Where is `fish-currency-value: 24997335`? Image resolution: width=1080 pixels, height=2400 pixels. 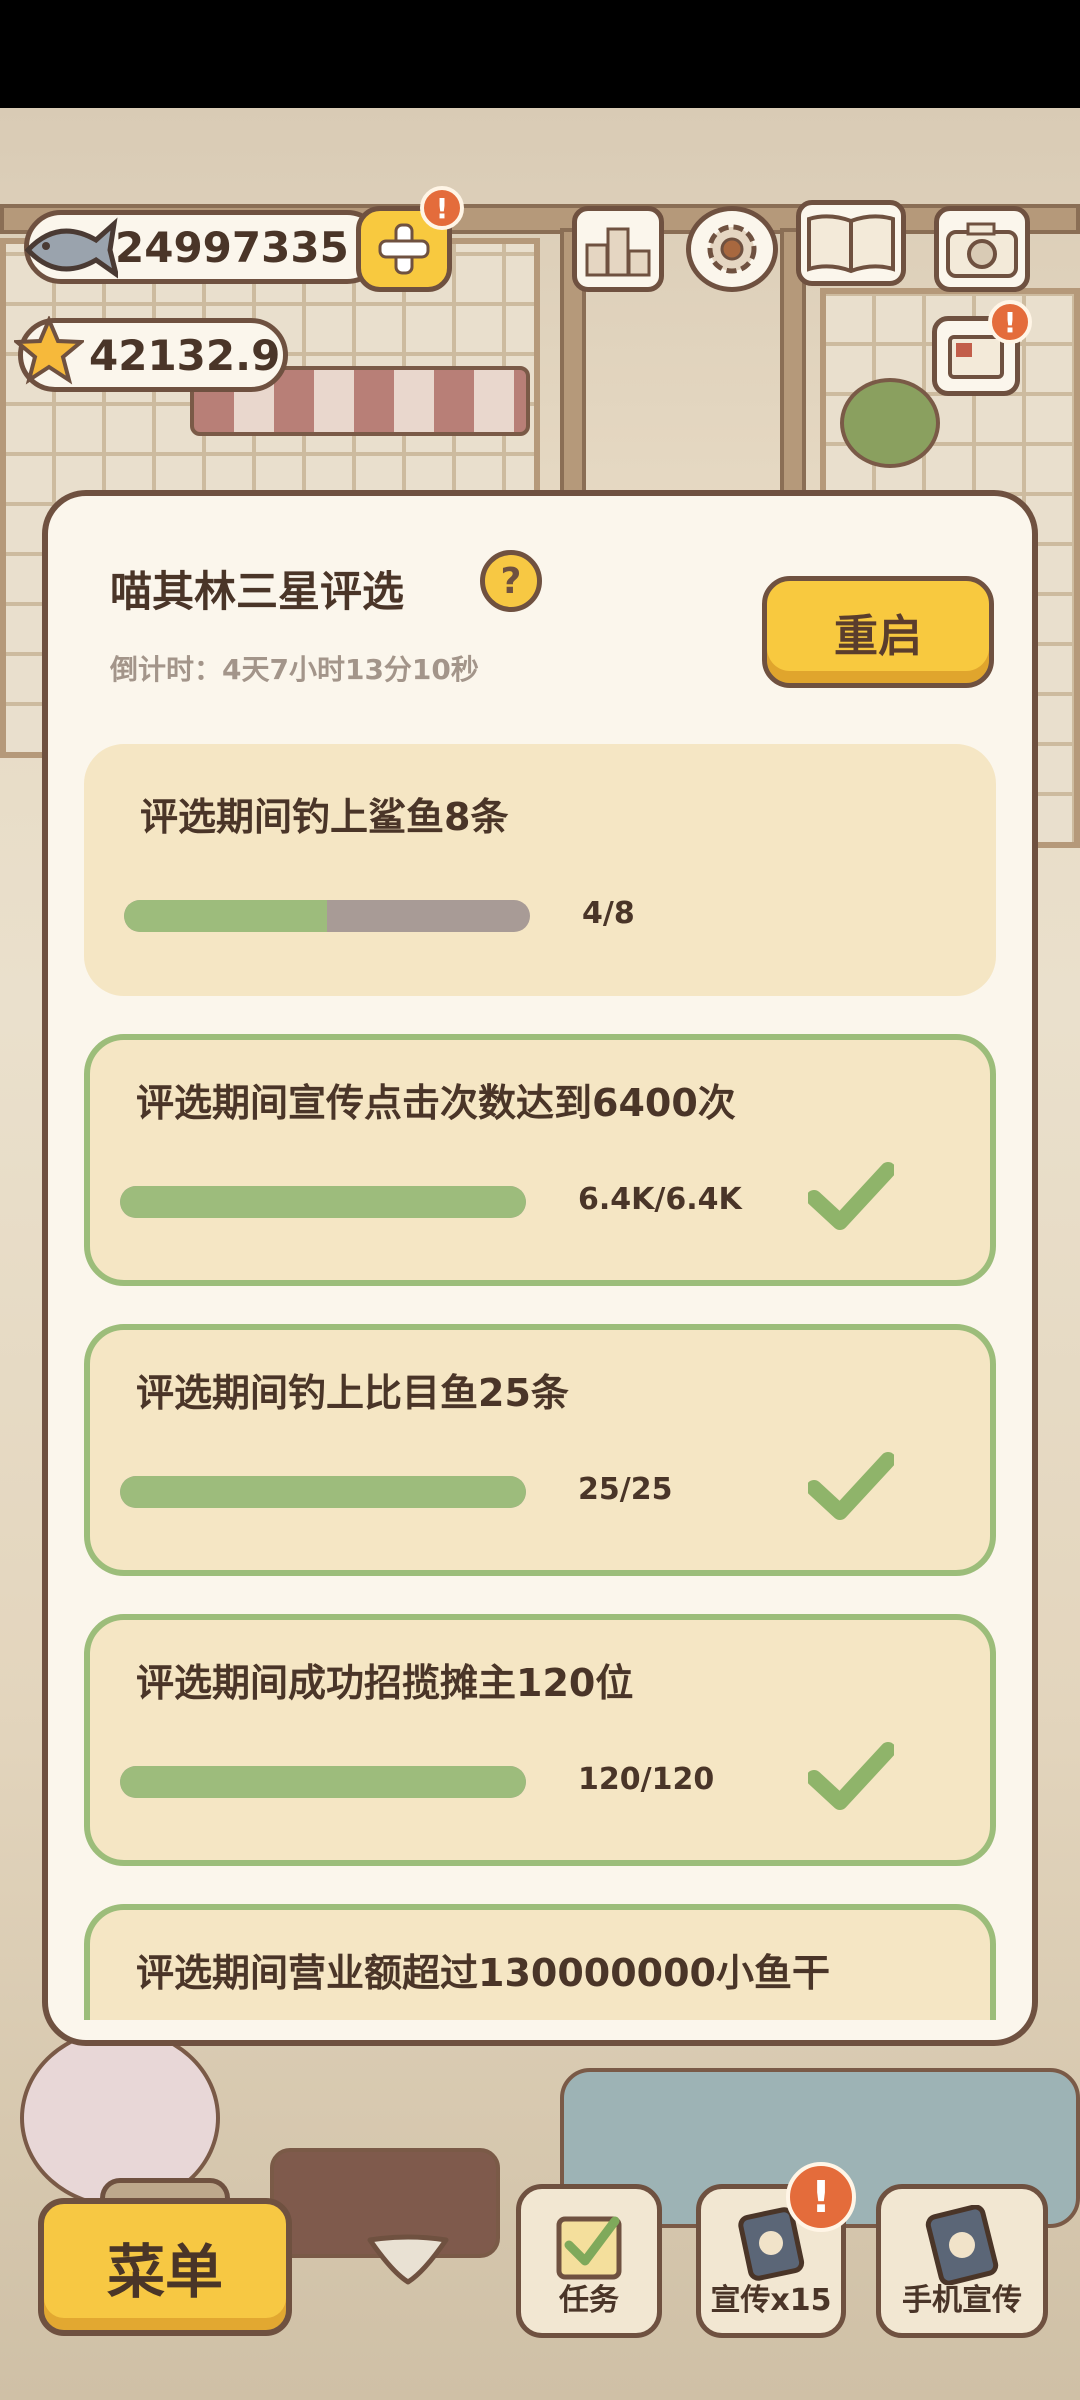
fish-currency-value: 24997335 is located at coordinates (232, 247).